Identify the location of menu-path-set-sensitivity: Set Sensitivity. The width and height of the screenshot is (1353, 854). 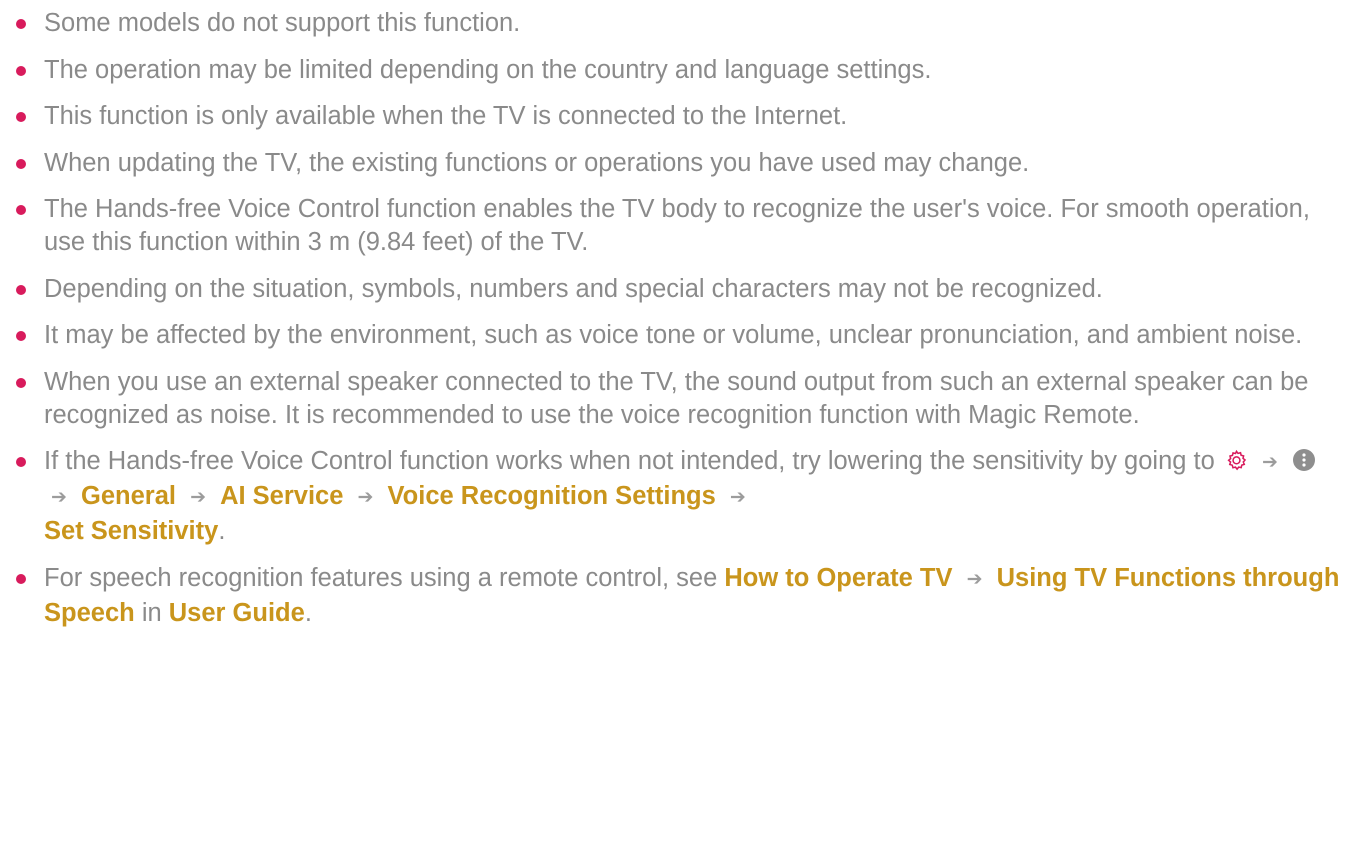
(131, 531).